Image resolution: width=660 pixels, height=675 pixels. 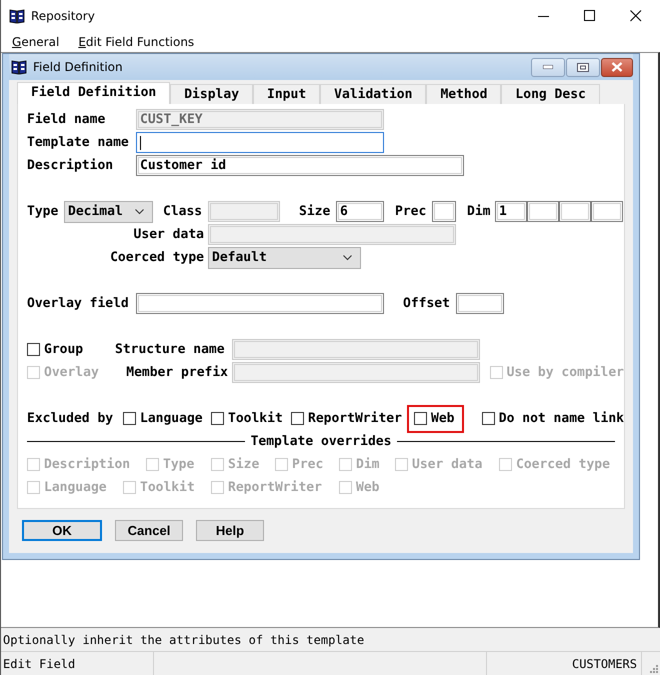 What do you see at coordinates (177, 372) in the screenshot?
I see `field-label: Member prefix` at bounding box center [177, 372].